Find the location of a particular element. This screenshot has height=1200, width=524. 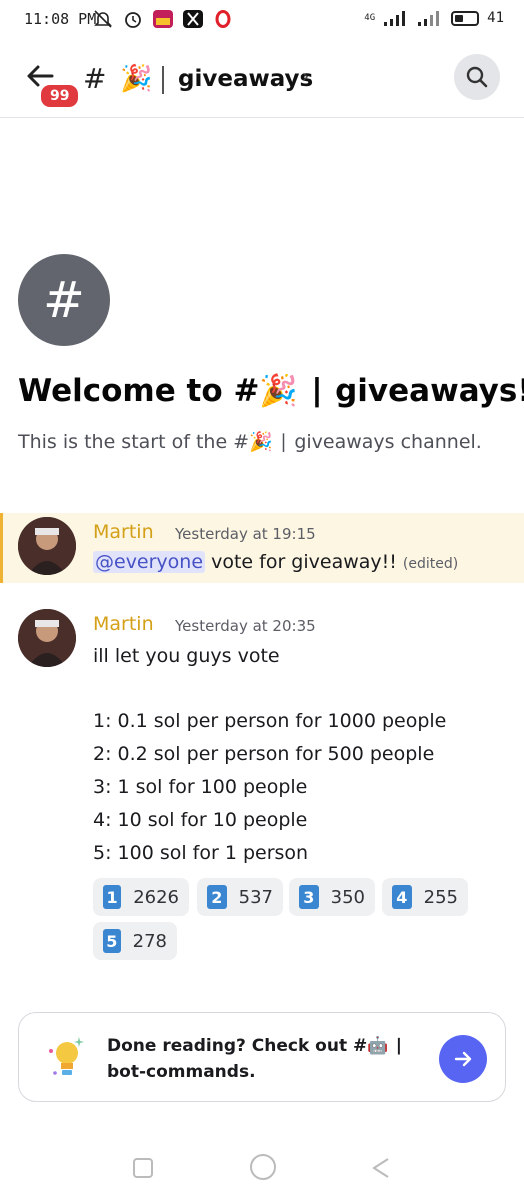

app-notification-icon is located at coordinates (163, 19).